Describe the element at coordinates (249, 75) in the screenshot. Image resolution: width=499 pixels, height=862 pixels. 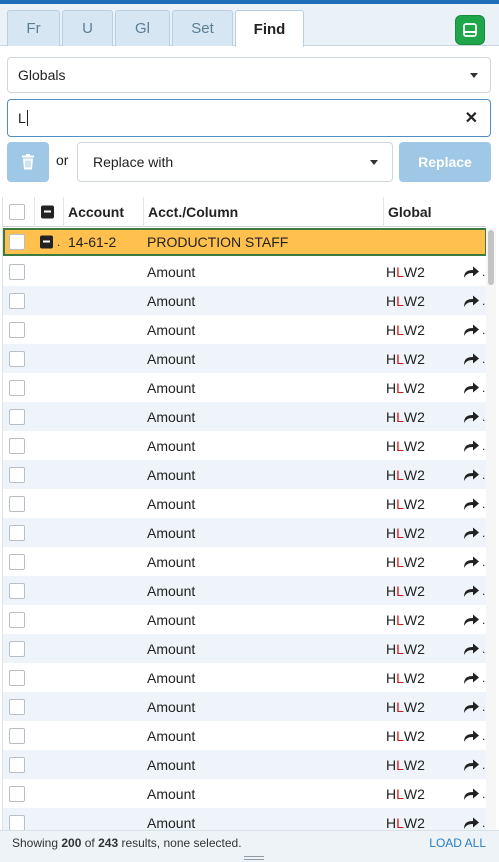
I see `scope-select: Globals` at that location.